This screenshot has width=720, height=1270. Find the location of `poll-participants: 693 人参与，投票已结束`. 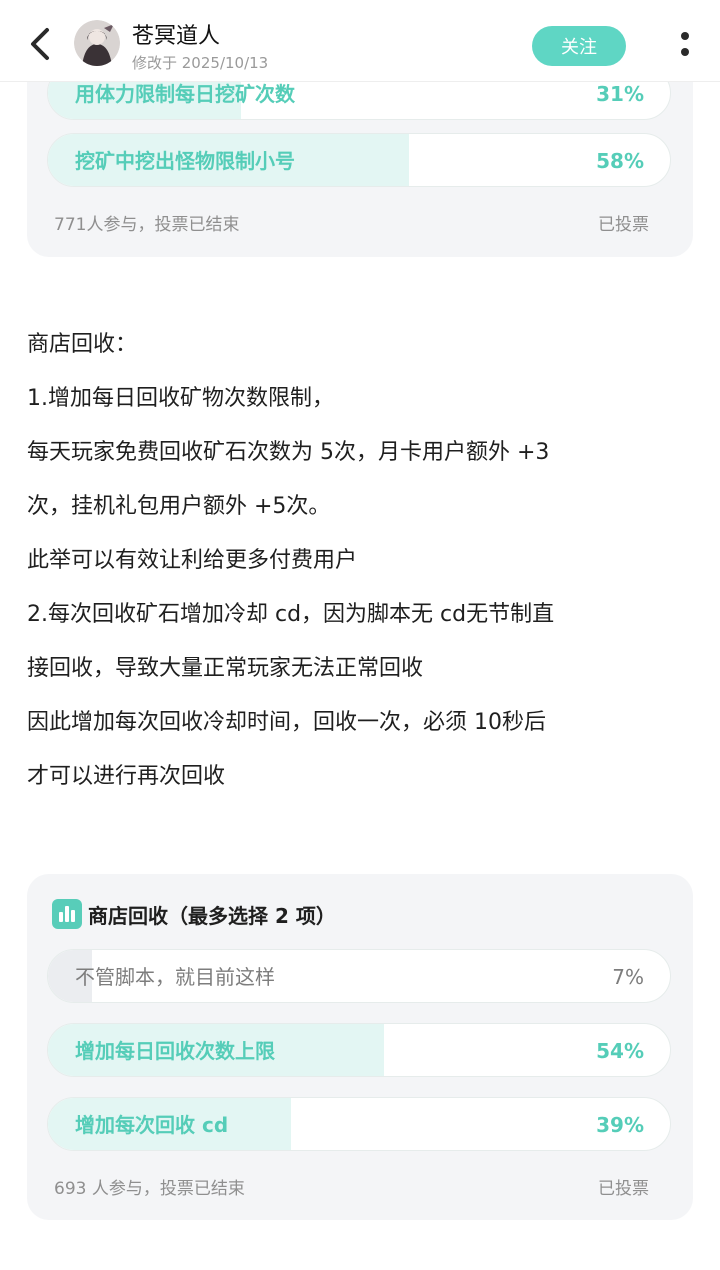

poll-participants: 693 人参与，投票已结束 is located at coordinates (149, 1189).